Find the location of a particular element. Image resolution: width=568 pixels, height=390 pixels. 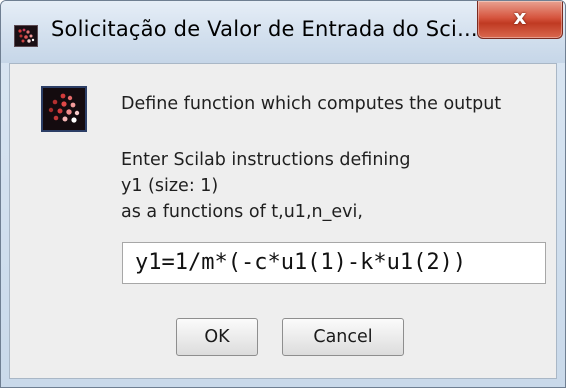

instruction-line-3: as a functions of t,u1,n_evi, is located at coordinates (242, 212).